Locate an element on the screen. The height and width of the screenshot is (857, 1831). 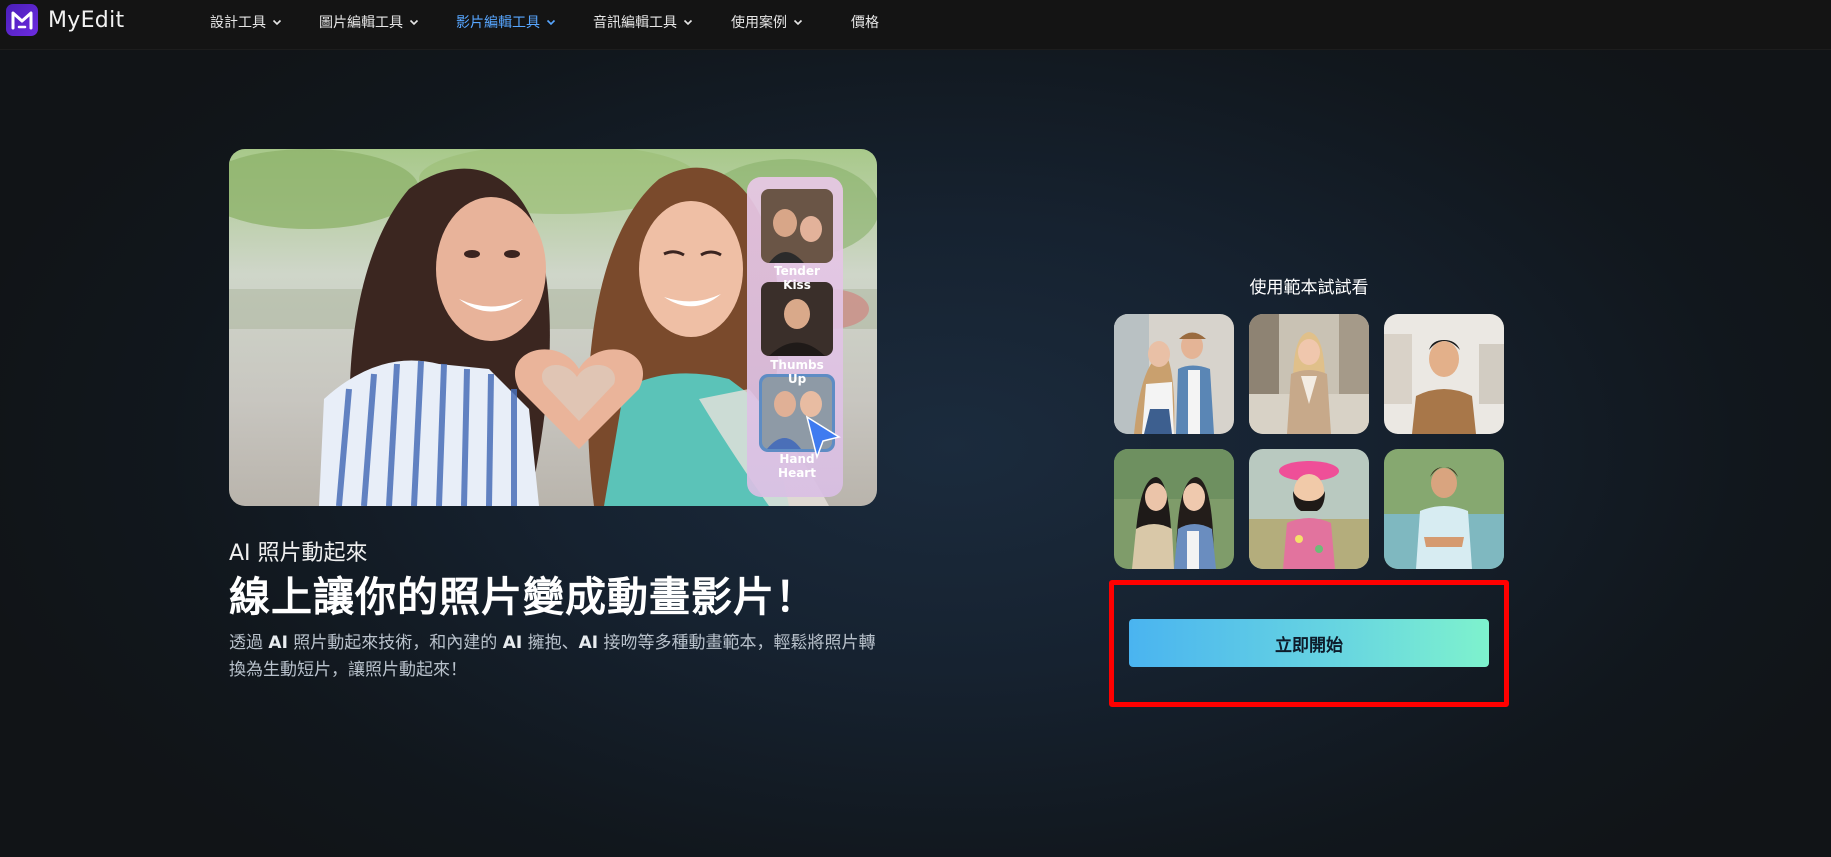
logo: MyEdit is located at coordinates (65, 20).